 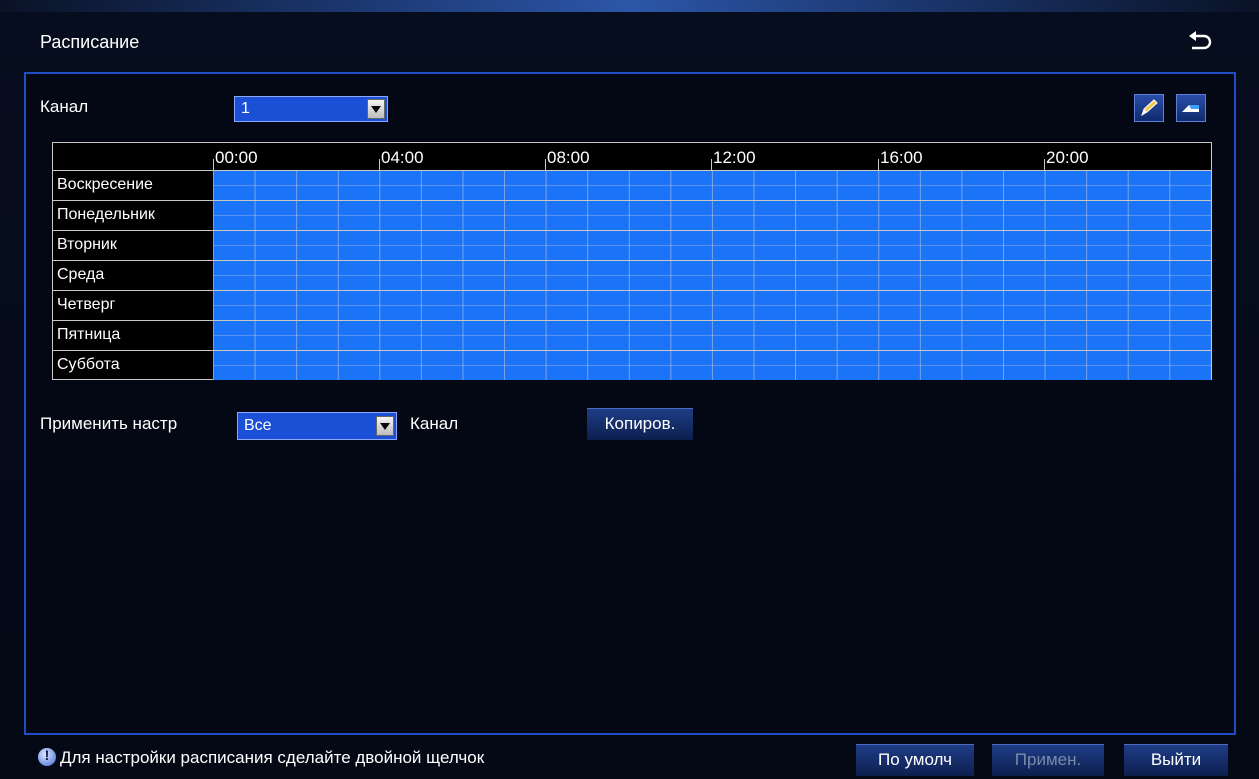 I want to click on day-row-tuesday, so click(x=712, y=245).